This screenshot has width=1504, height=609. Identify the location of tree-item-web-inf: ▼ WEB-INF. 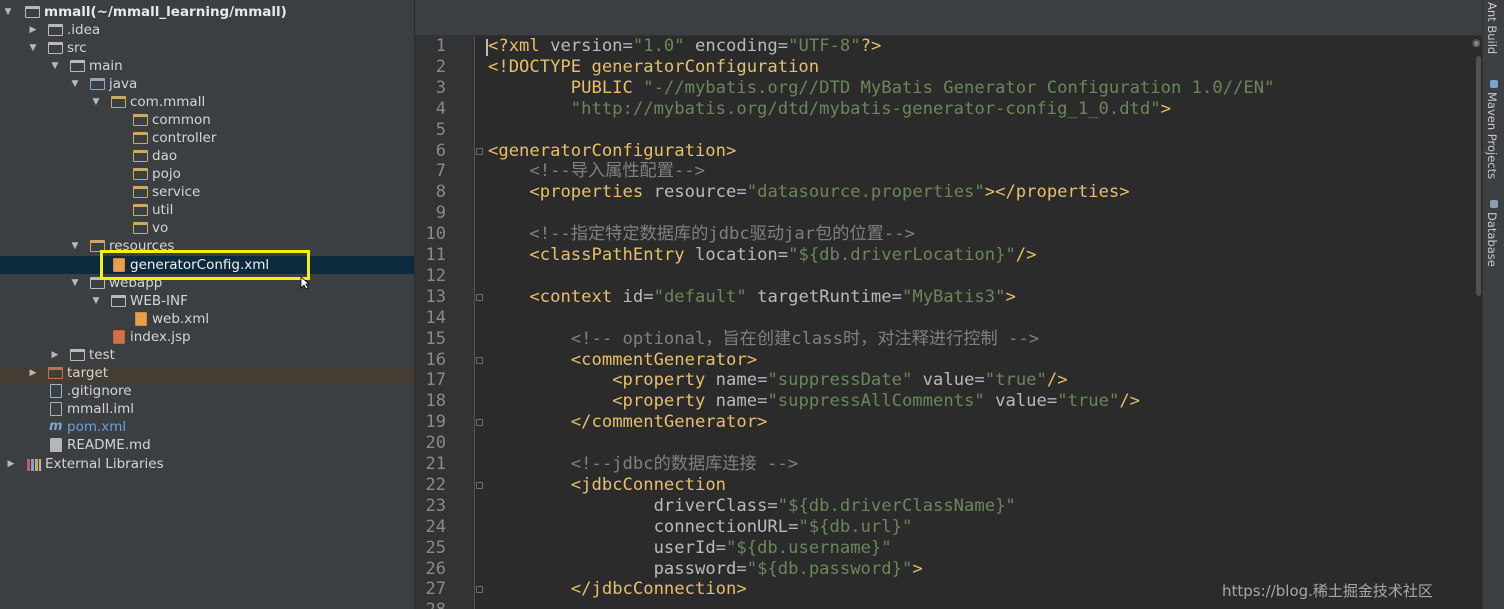
(207, 301).